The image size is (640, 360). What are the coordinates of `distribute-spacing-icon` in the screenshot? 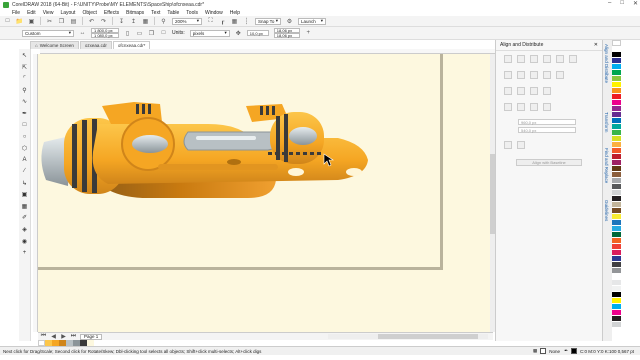 It's located at (534, 91).